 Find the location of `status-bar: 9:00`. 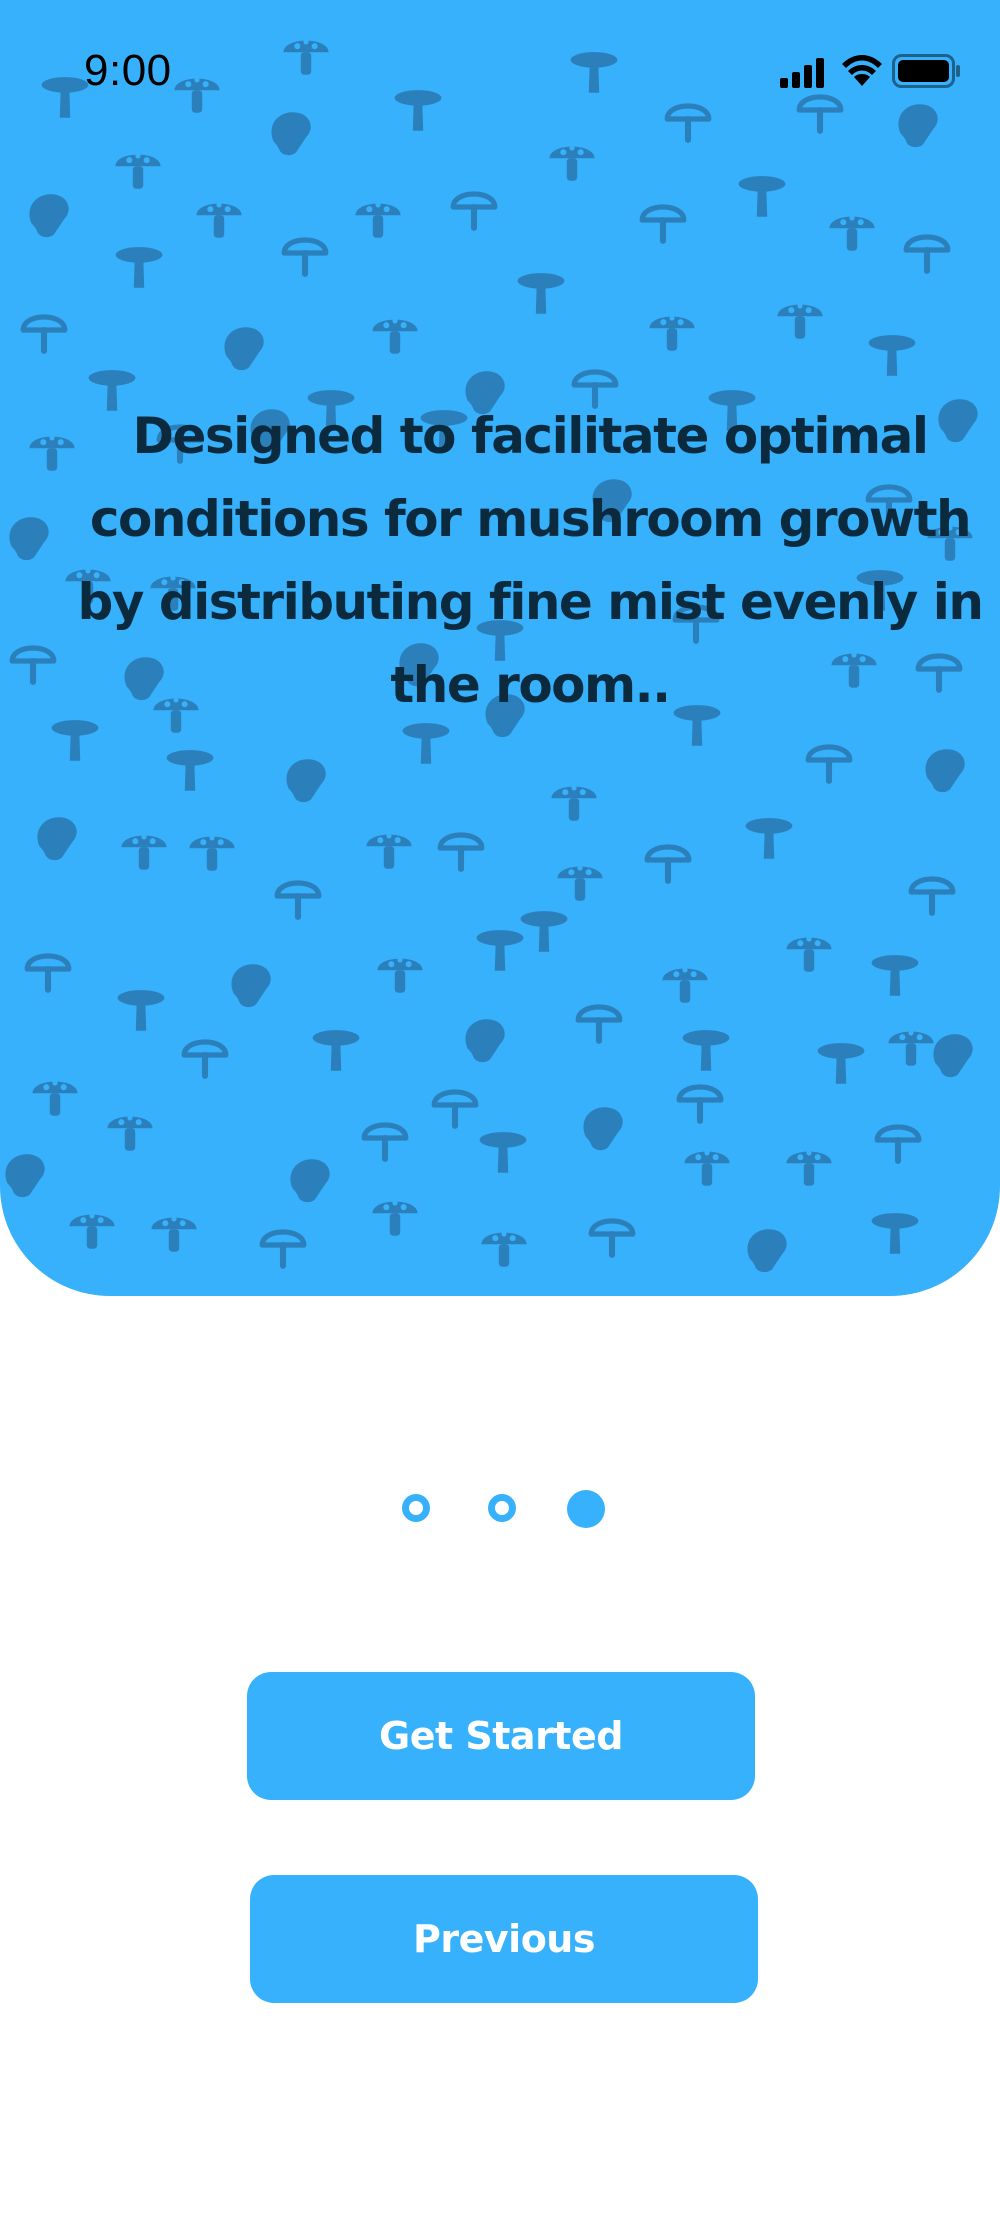

status-bar: 9:00 is located at coordinates (500, 70).